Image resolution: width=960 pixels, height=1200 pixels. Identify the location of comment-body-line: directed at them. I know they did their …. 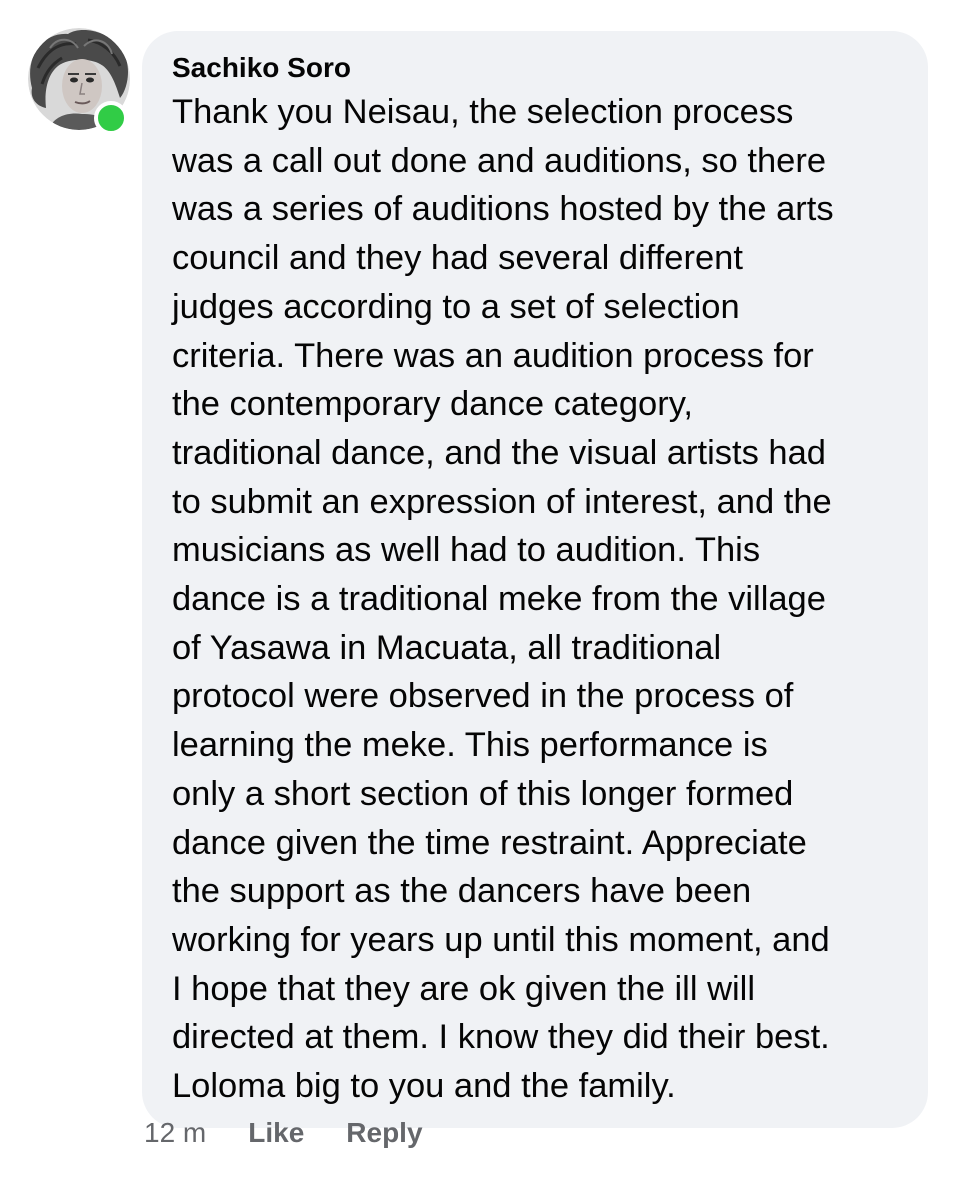
(501, 1037).